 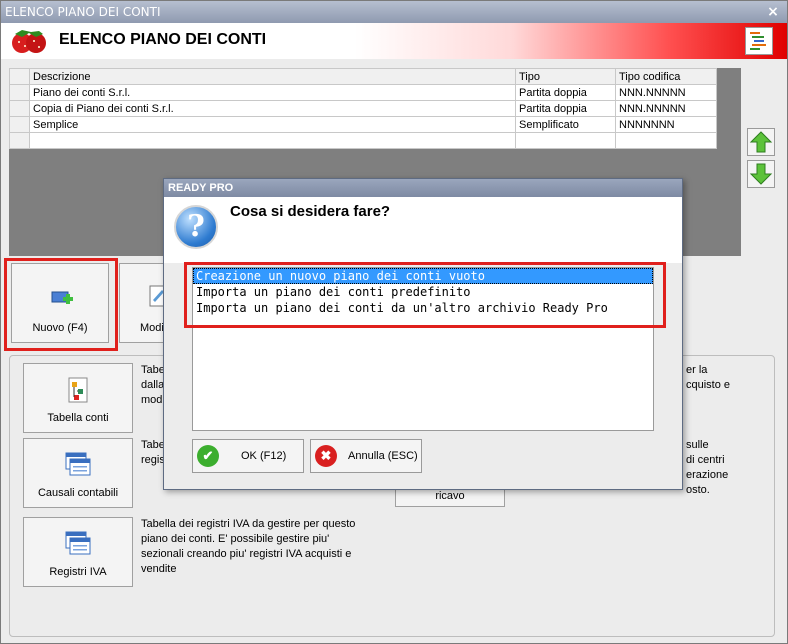 I want to click on dialog-question: Cosa si desidera fare?, so click(x=310, y=211).